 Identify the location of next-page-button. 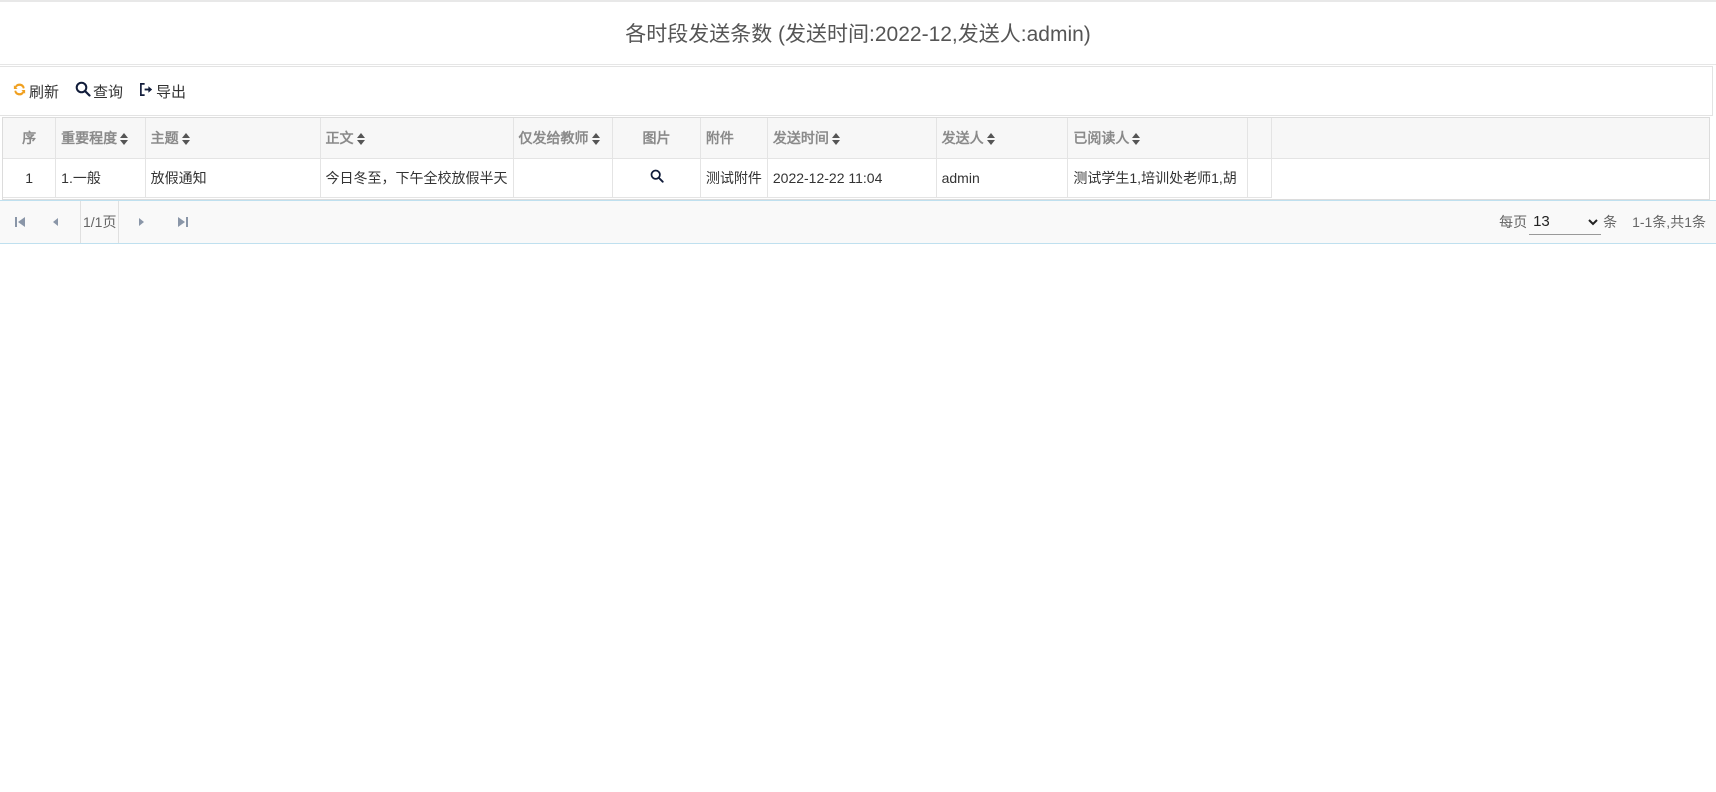
(142, 222).